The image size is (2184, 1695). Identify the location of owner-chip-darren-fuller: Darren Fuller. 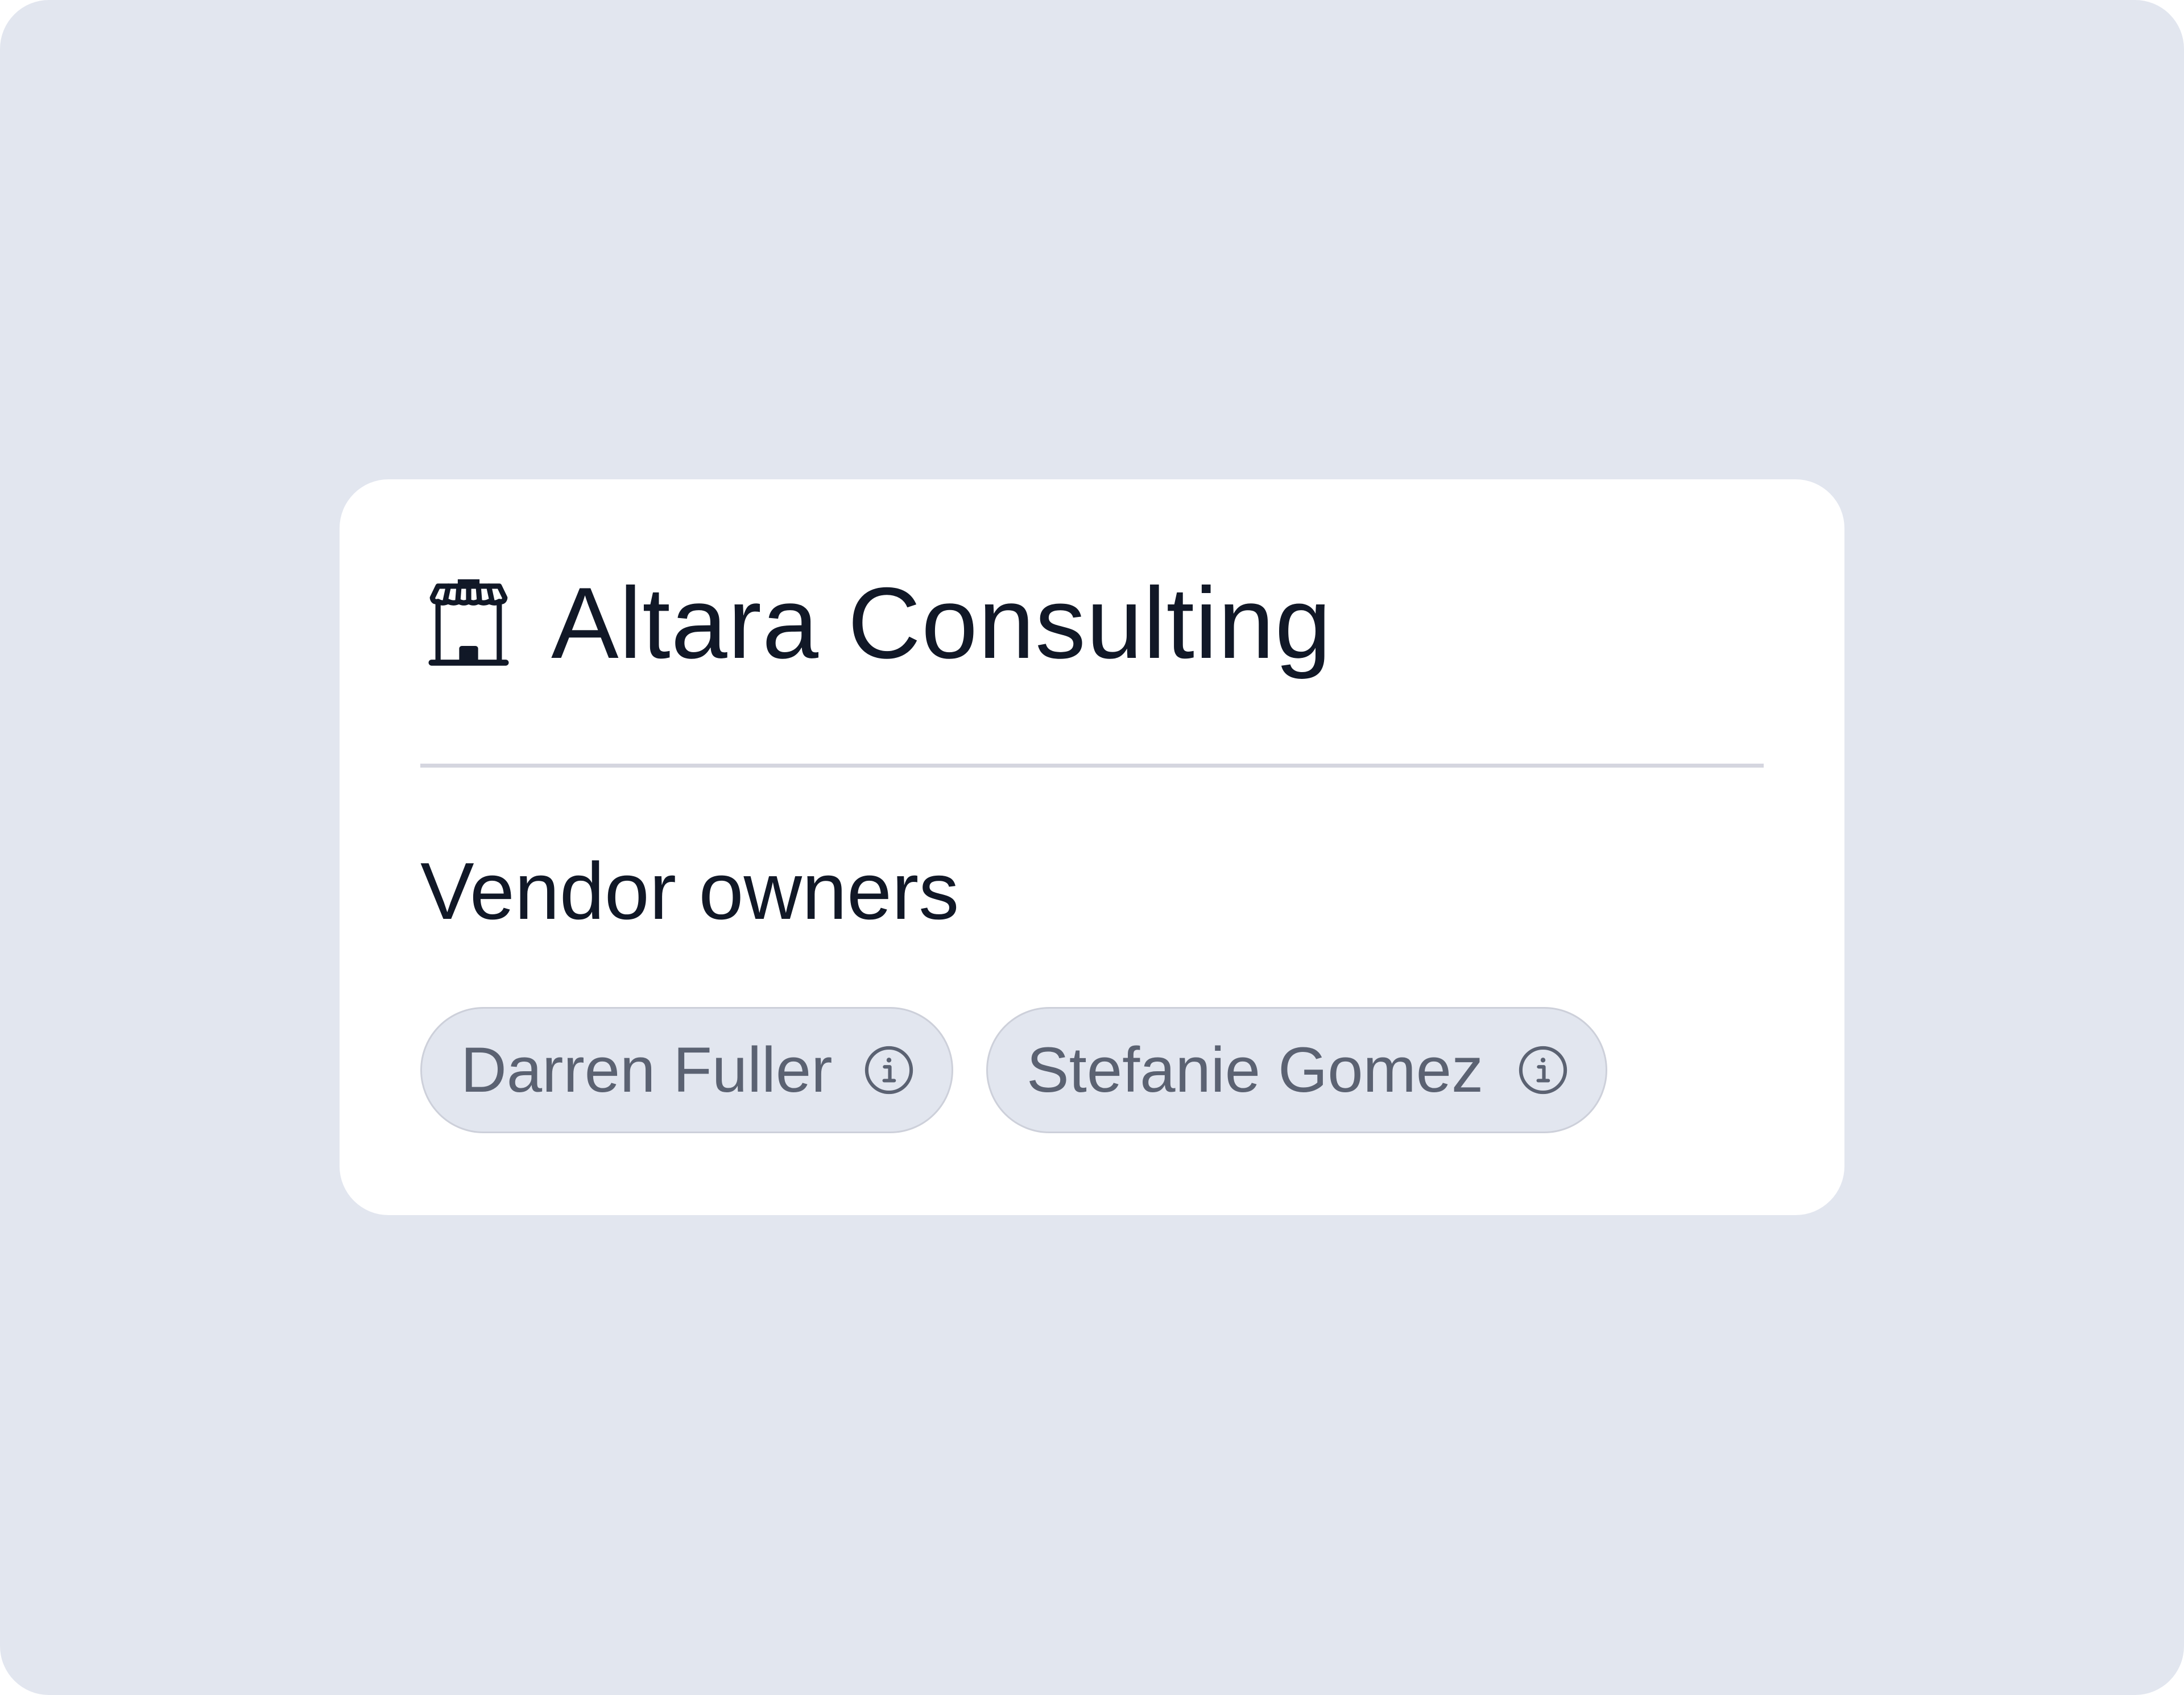
(686, 1070).